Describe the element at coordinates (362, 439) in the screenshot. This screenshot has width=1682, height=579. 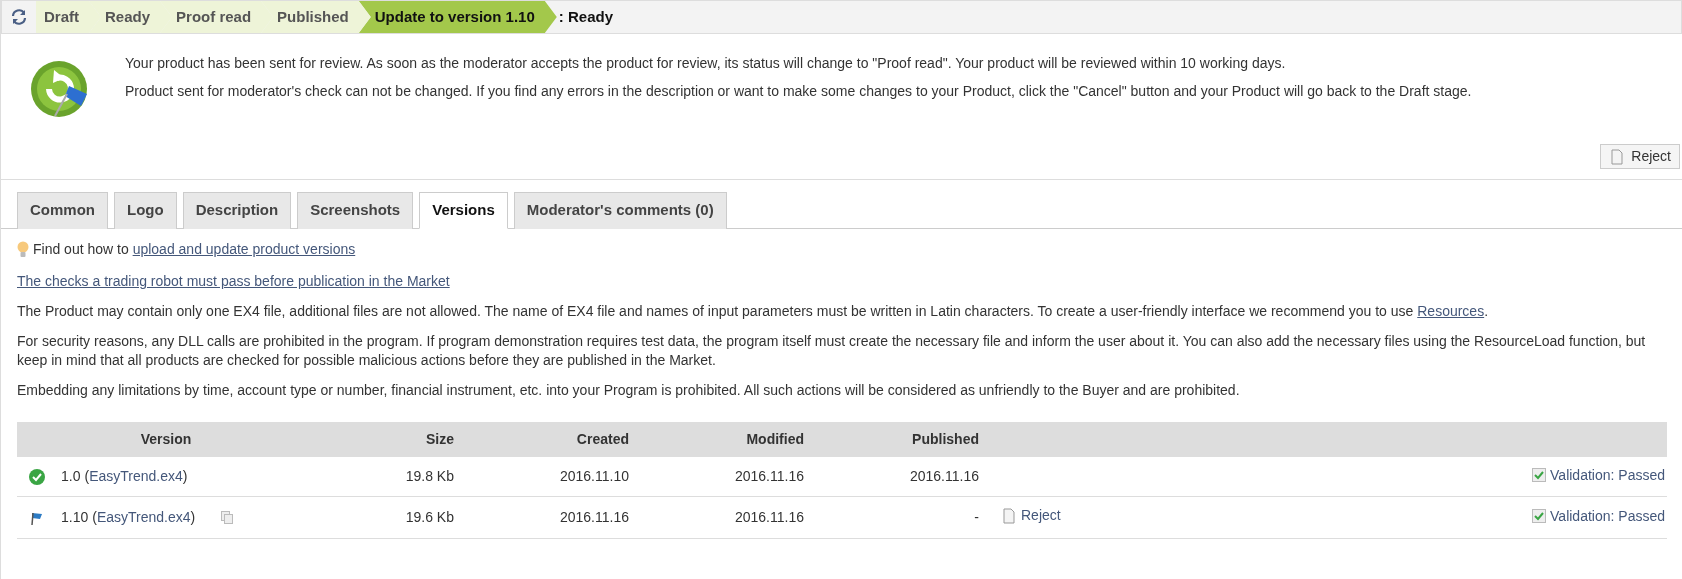
I see `column-header: Size` at that location.